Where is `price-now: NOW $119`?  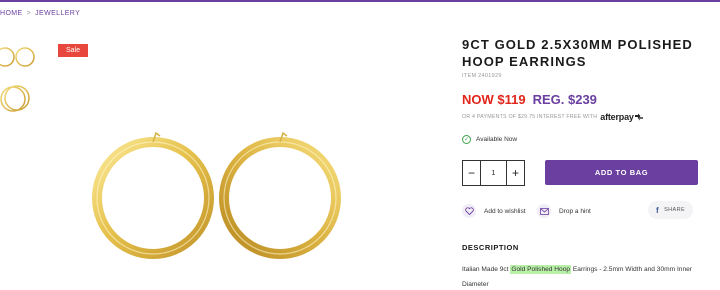 price-now: NOW $119 is located at coordinates (494, 99).